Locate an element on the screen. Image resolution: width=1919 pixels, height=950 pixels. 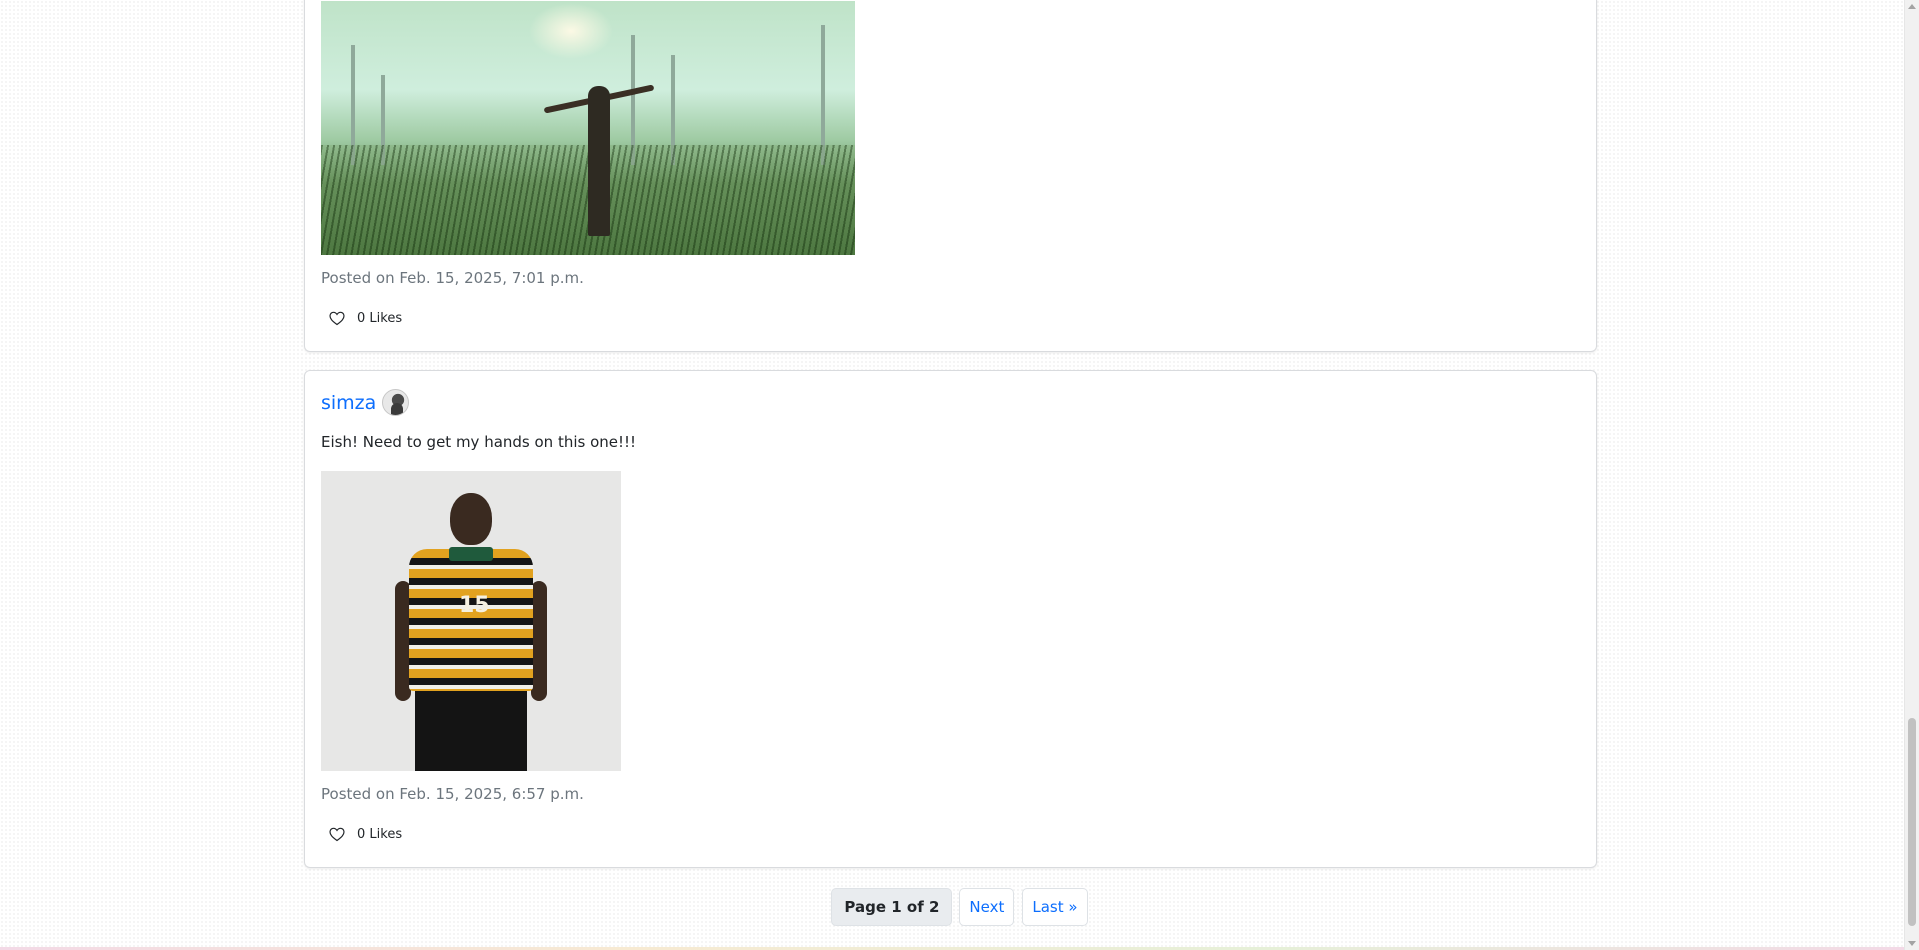
post-image is located at coordinates (588, 128).